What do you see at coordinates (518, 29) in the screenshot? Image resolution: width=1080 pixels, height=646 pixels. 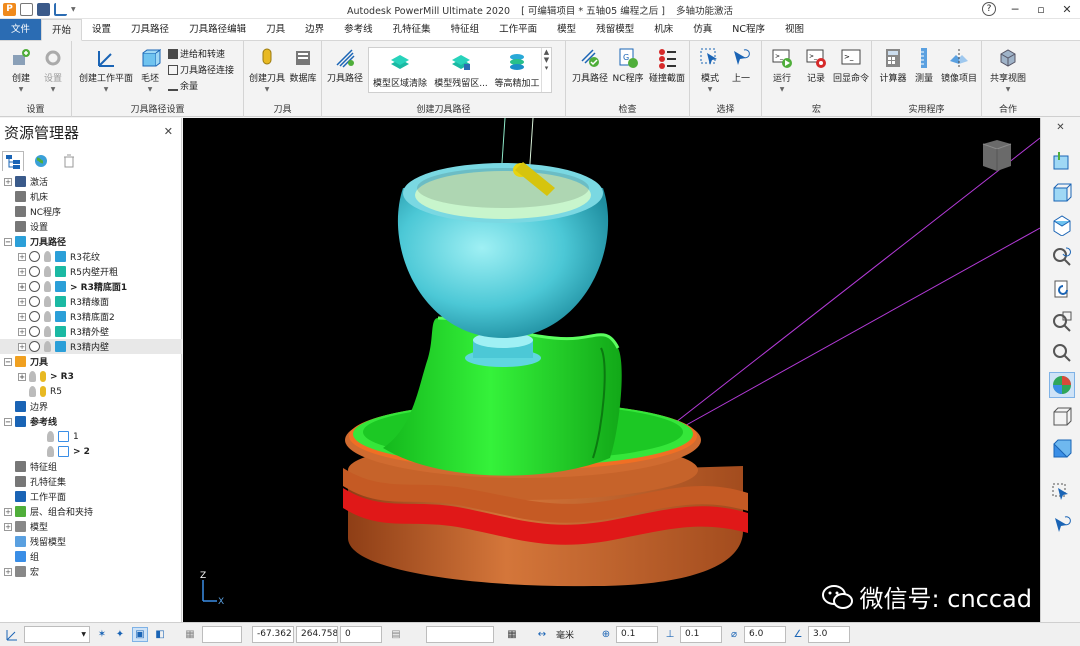 I see `tab-workplane: 工作平面` at bounding box center [518, 29].